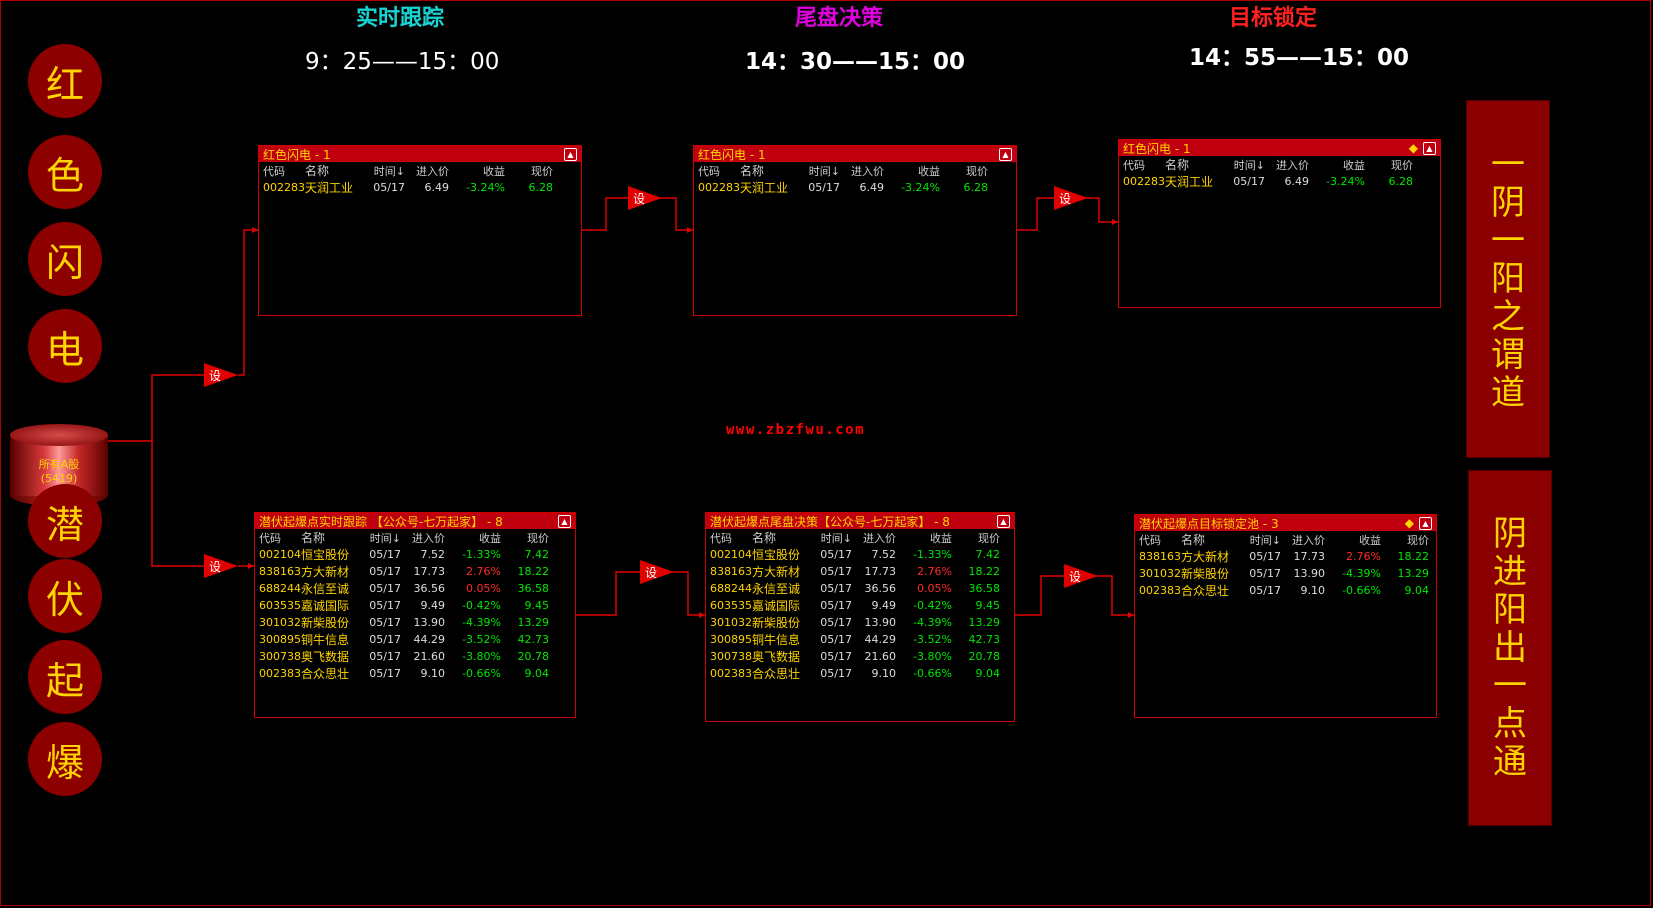  I want to click on banner-char: 之, so click(1508, 317).